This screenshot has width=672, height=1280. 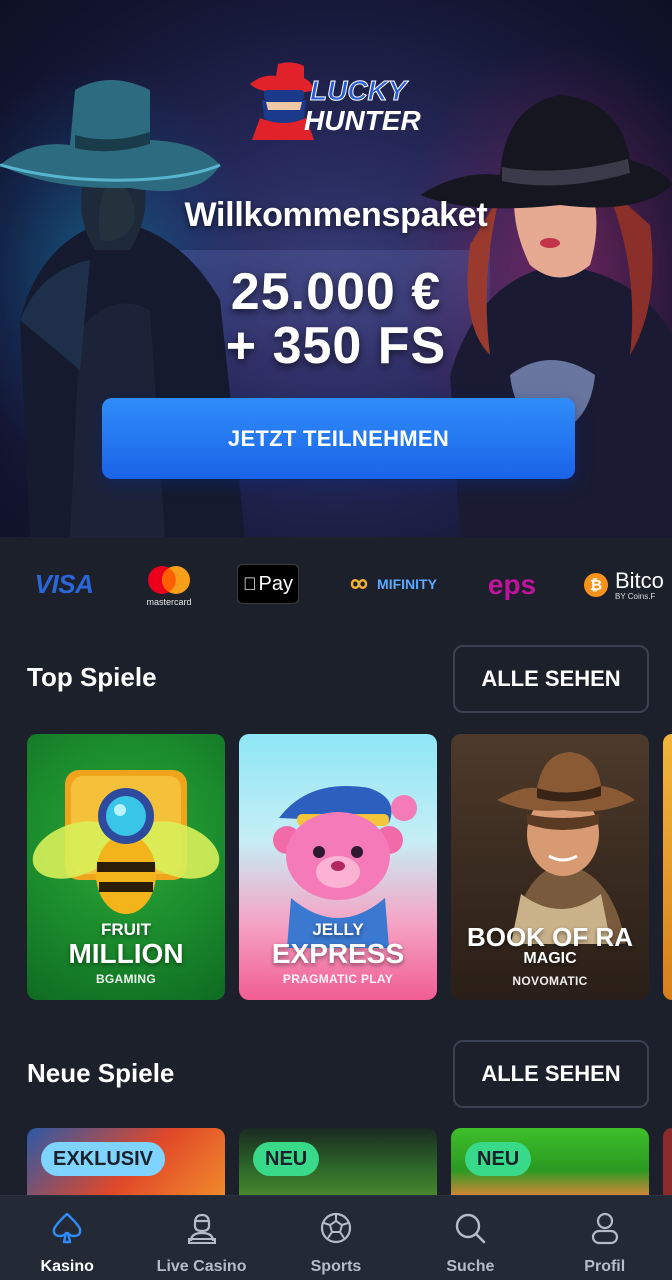 What do you see at coordinates (268, 584) in the screenshot?
I see `apple-pay-logo:  Pay` at bounding box center [268, 584].